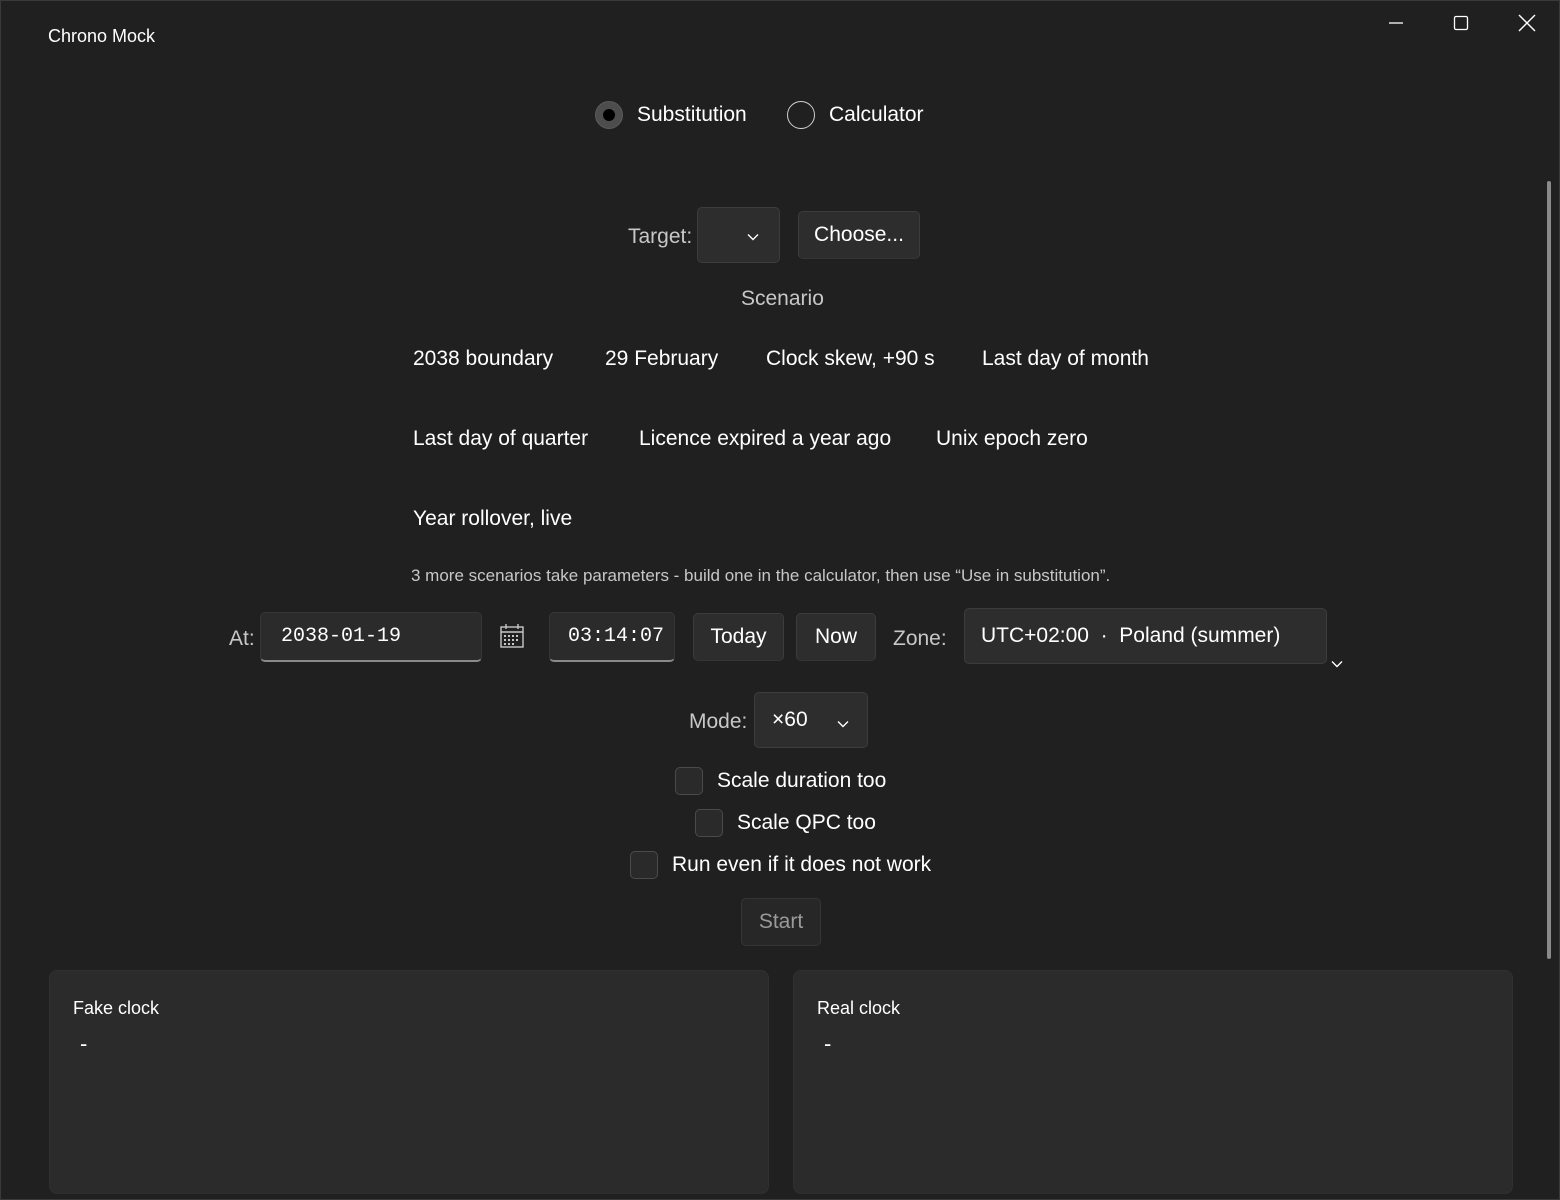 The height and width of the screenshot is (1200, 1560). I want to click on scenario-item: Unix epoch zero, so click(1012, 439).